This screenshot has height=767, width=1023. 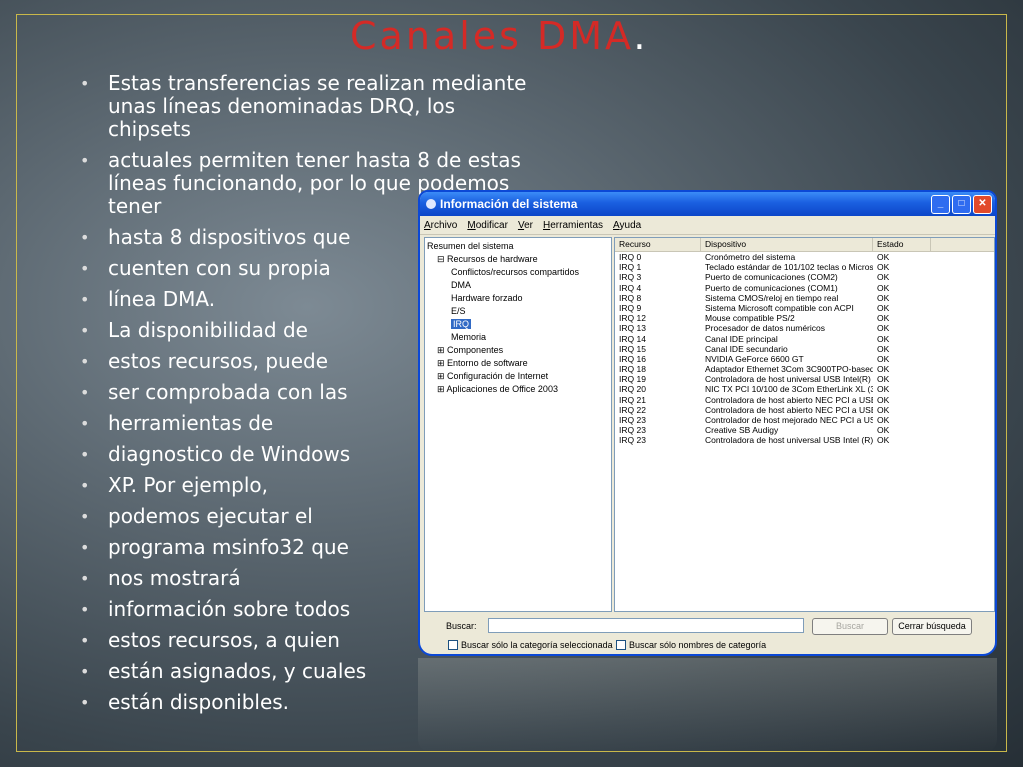 I want to click on table-cell: Canal IDE principal, so click(x=741, y=338).